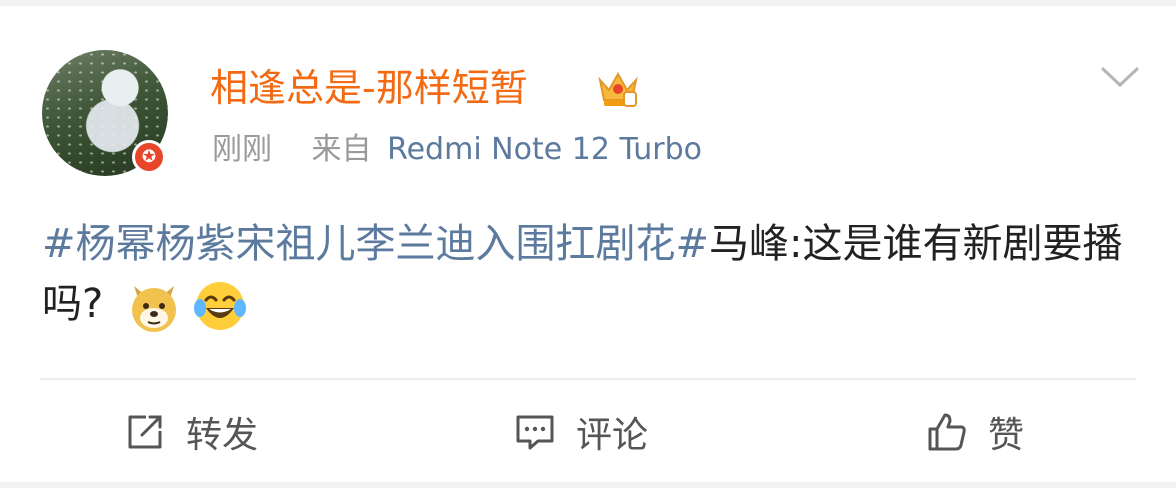  What do you see at coordinates (222, 435) in the screenshot?
I see `repost-label: 转发` at bounding box center [222, 435].